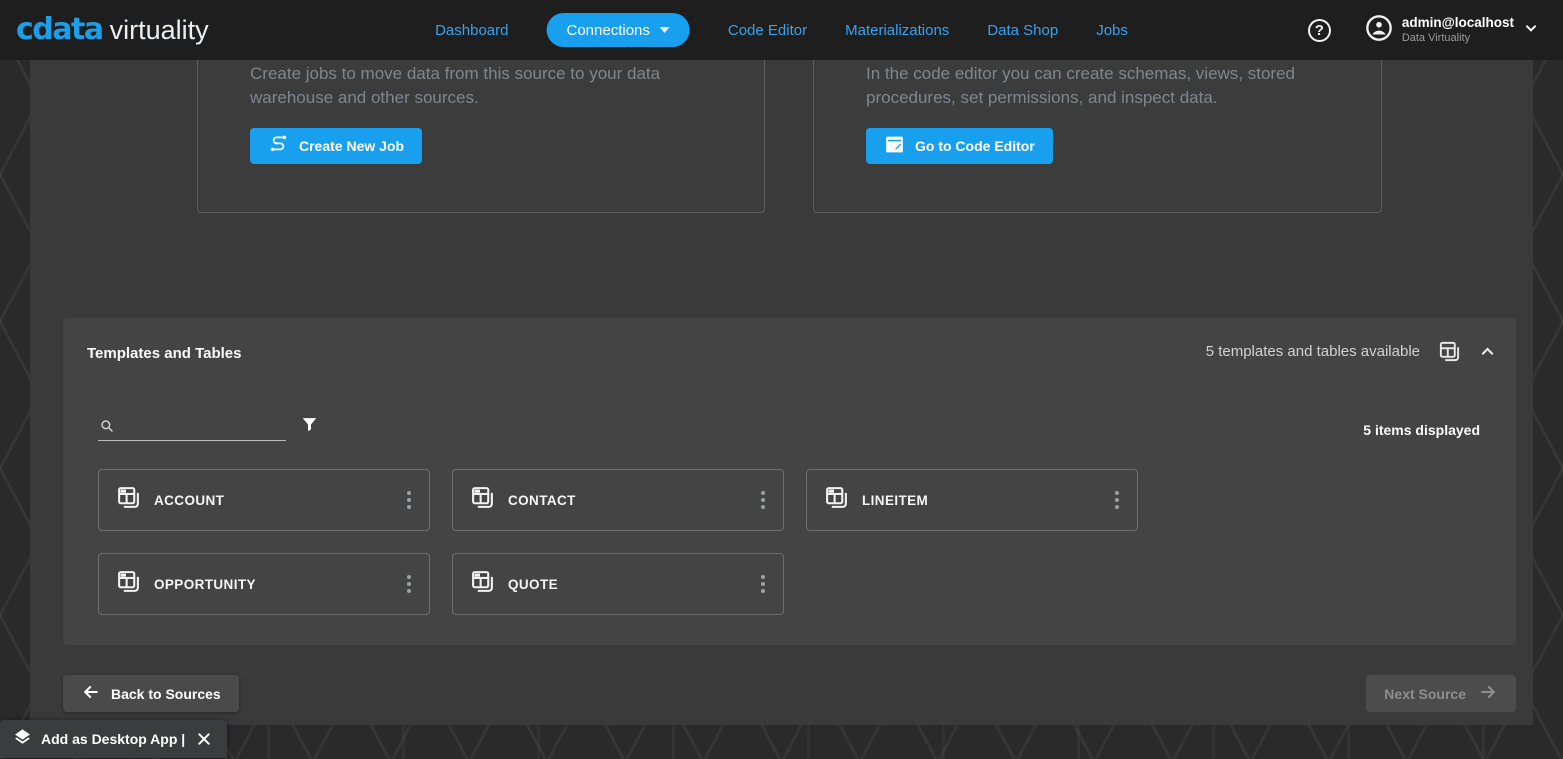 Image resolution: width=1563 pixels, height=759 pixels. I want to click on add-desktop-app-banner: Add as Desktop App |, so click(114, 739).